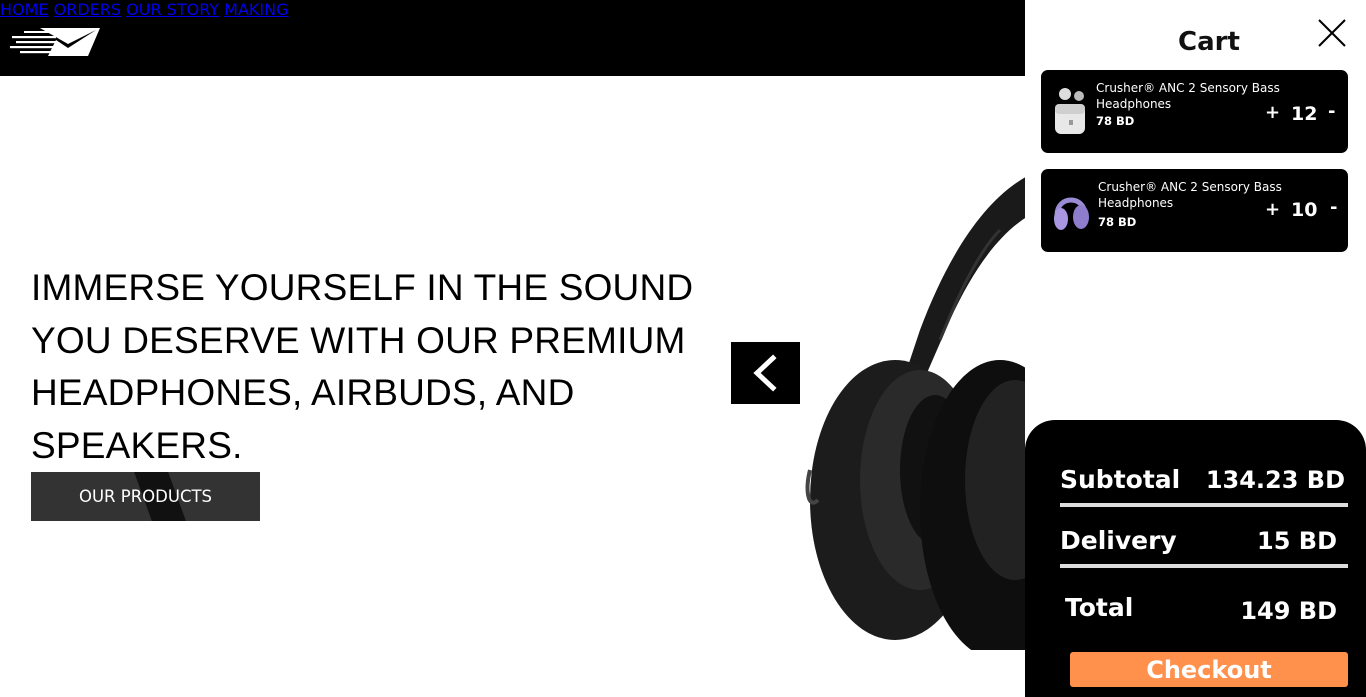 The width and height of the screenshot is (1366, 697). What do you see at coordinates (1304, 210) in the screenshot?
I see `quantity-value: 10` at bounding box center [1304, 210].